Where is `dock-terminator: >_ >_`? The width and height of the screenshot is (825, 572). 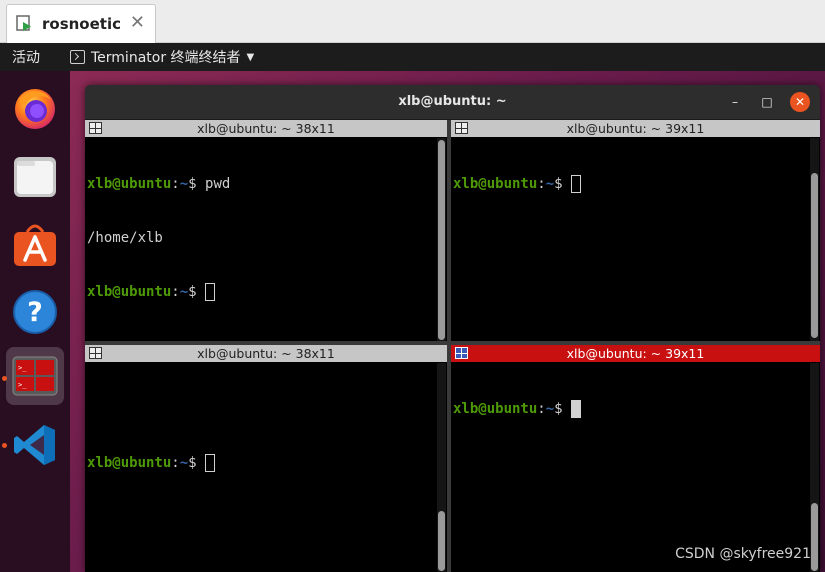 dock-terminator: >_ >_ is located at coordinates (35, 376).